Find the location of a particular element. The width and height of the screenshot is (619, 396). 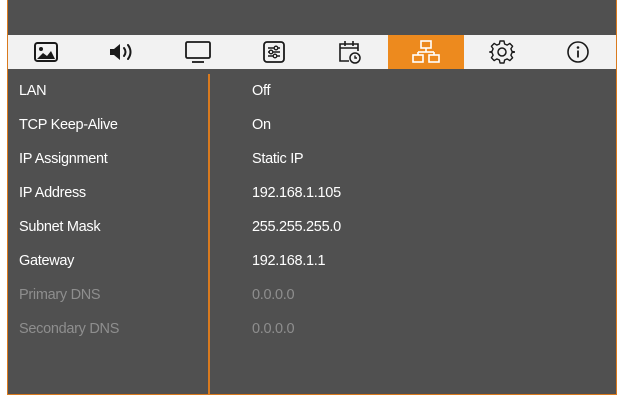

menu-tab-bar is located at coordinates (312, 52).